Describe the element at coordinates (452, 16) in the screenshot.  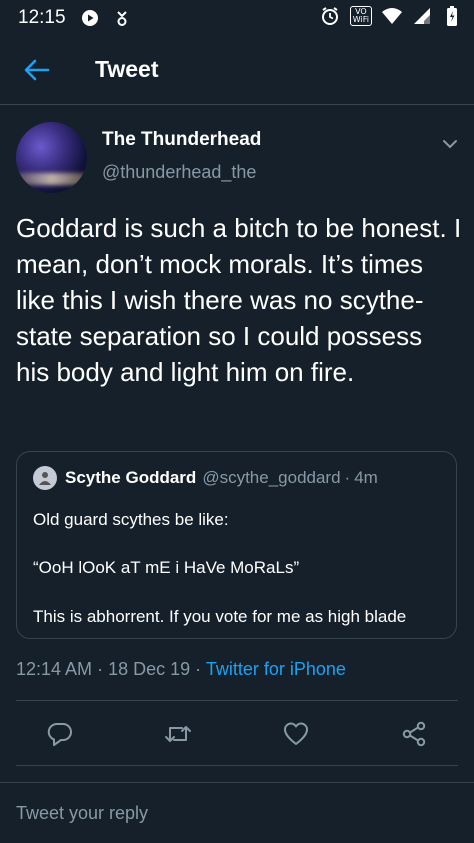
I see `battery-icon` at that location.